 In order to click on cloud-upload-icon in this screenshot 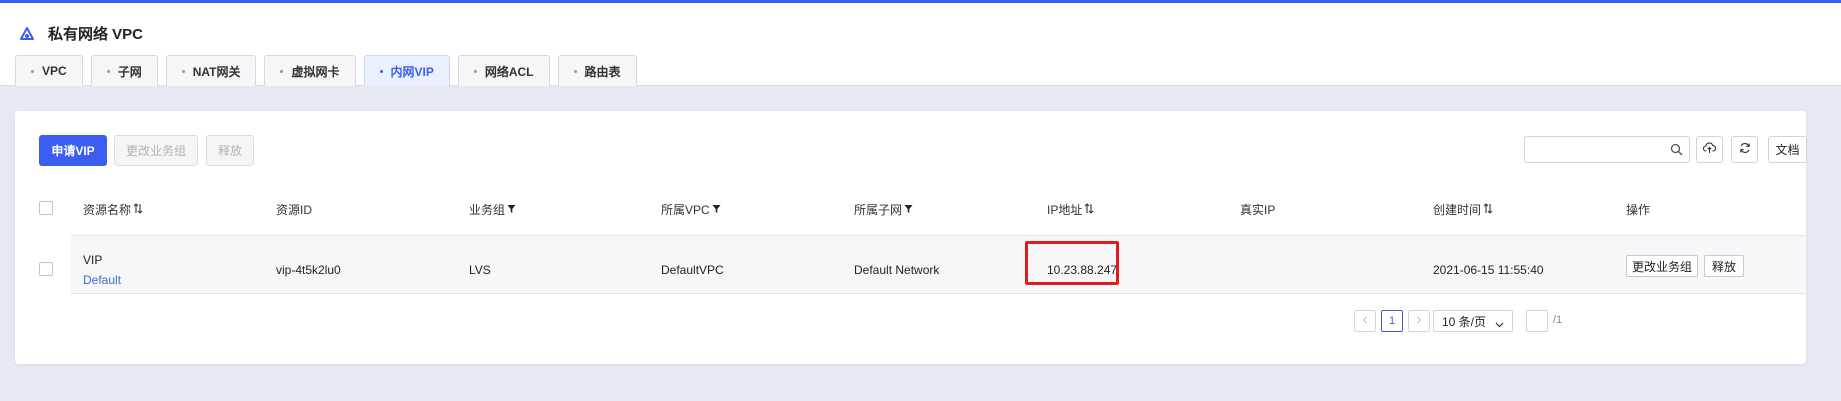, I will do `click(1709, 149)`.